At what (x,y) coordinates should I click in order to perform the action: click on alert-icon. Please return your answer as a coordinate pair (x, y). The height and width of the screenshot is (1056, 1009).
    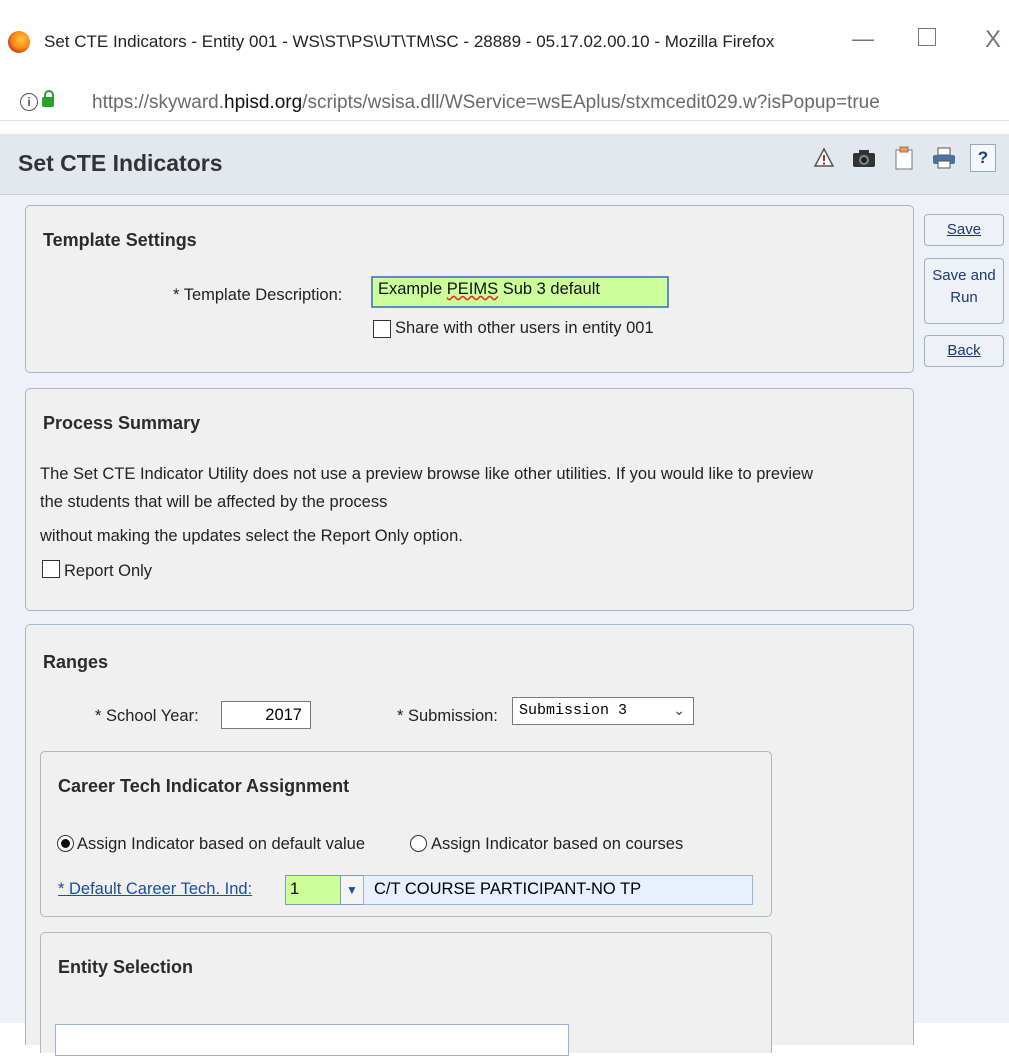
    Looking at the image, I should click on (824, 158).